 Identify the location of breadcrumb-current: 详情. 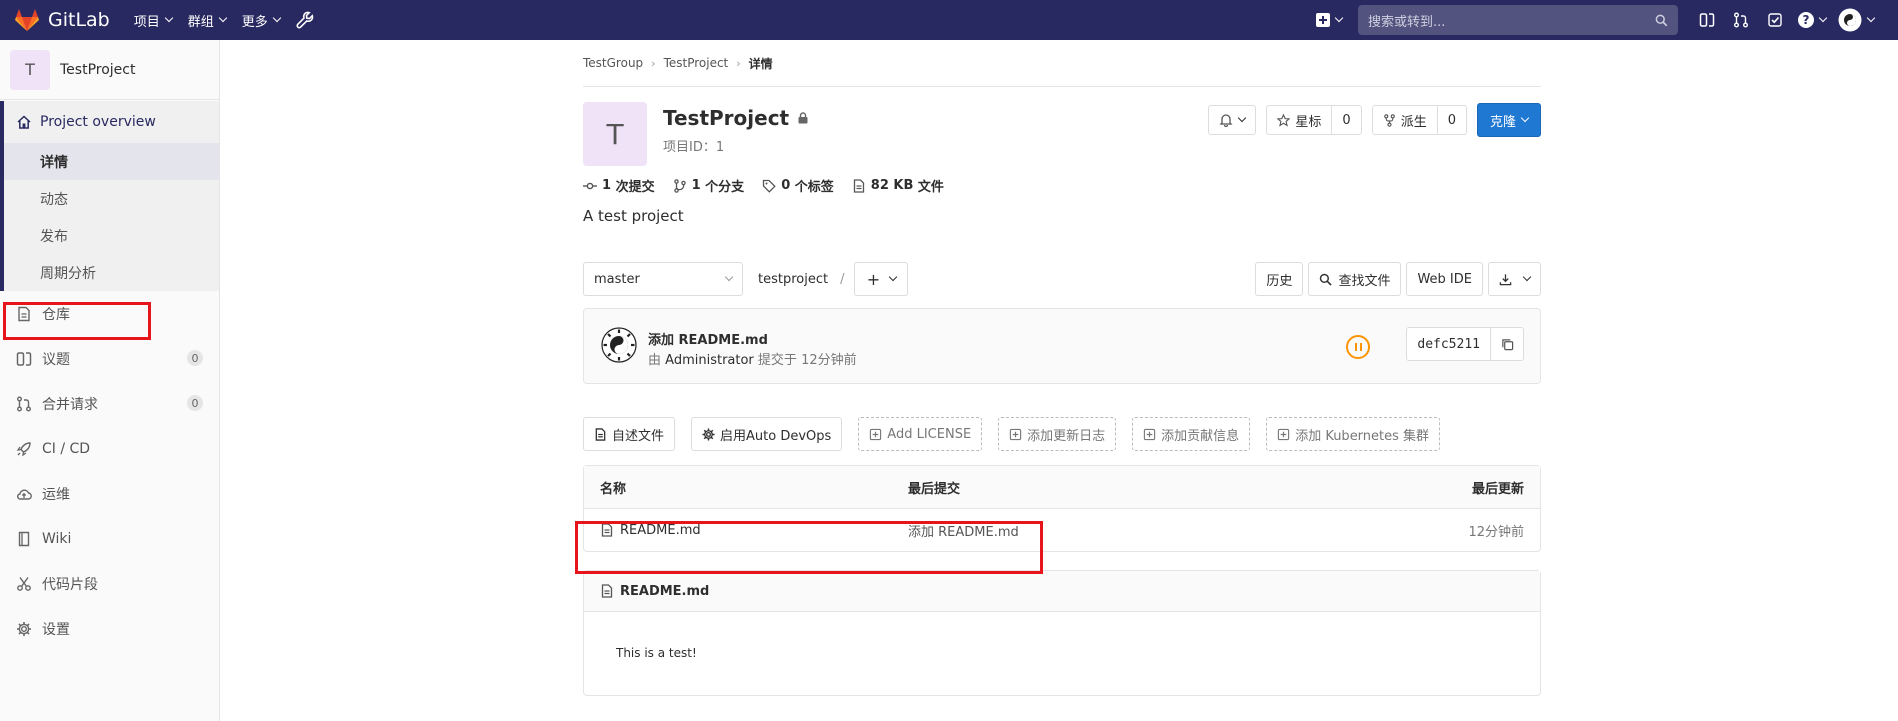
(761, 63).